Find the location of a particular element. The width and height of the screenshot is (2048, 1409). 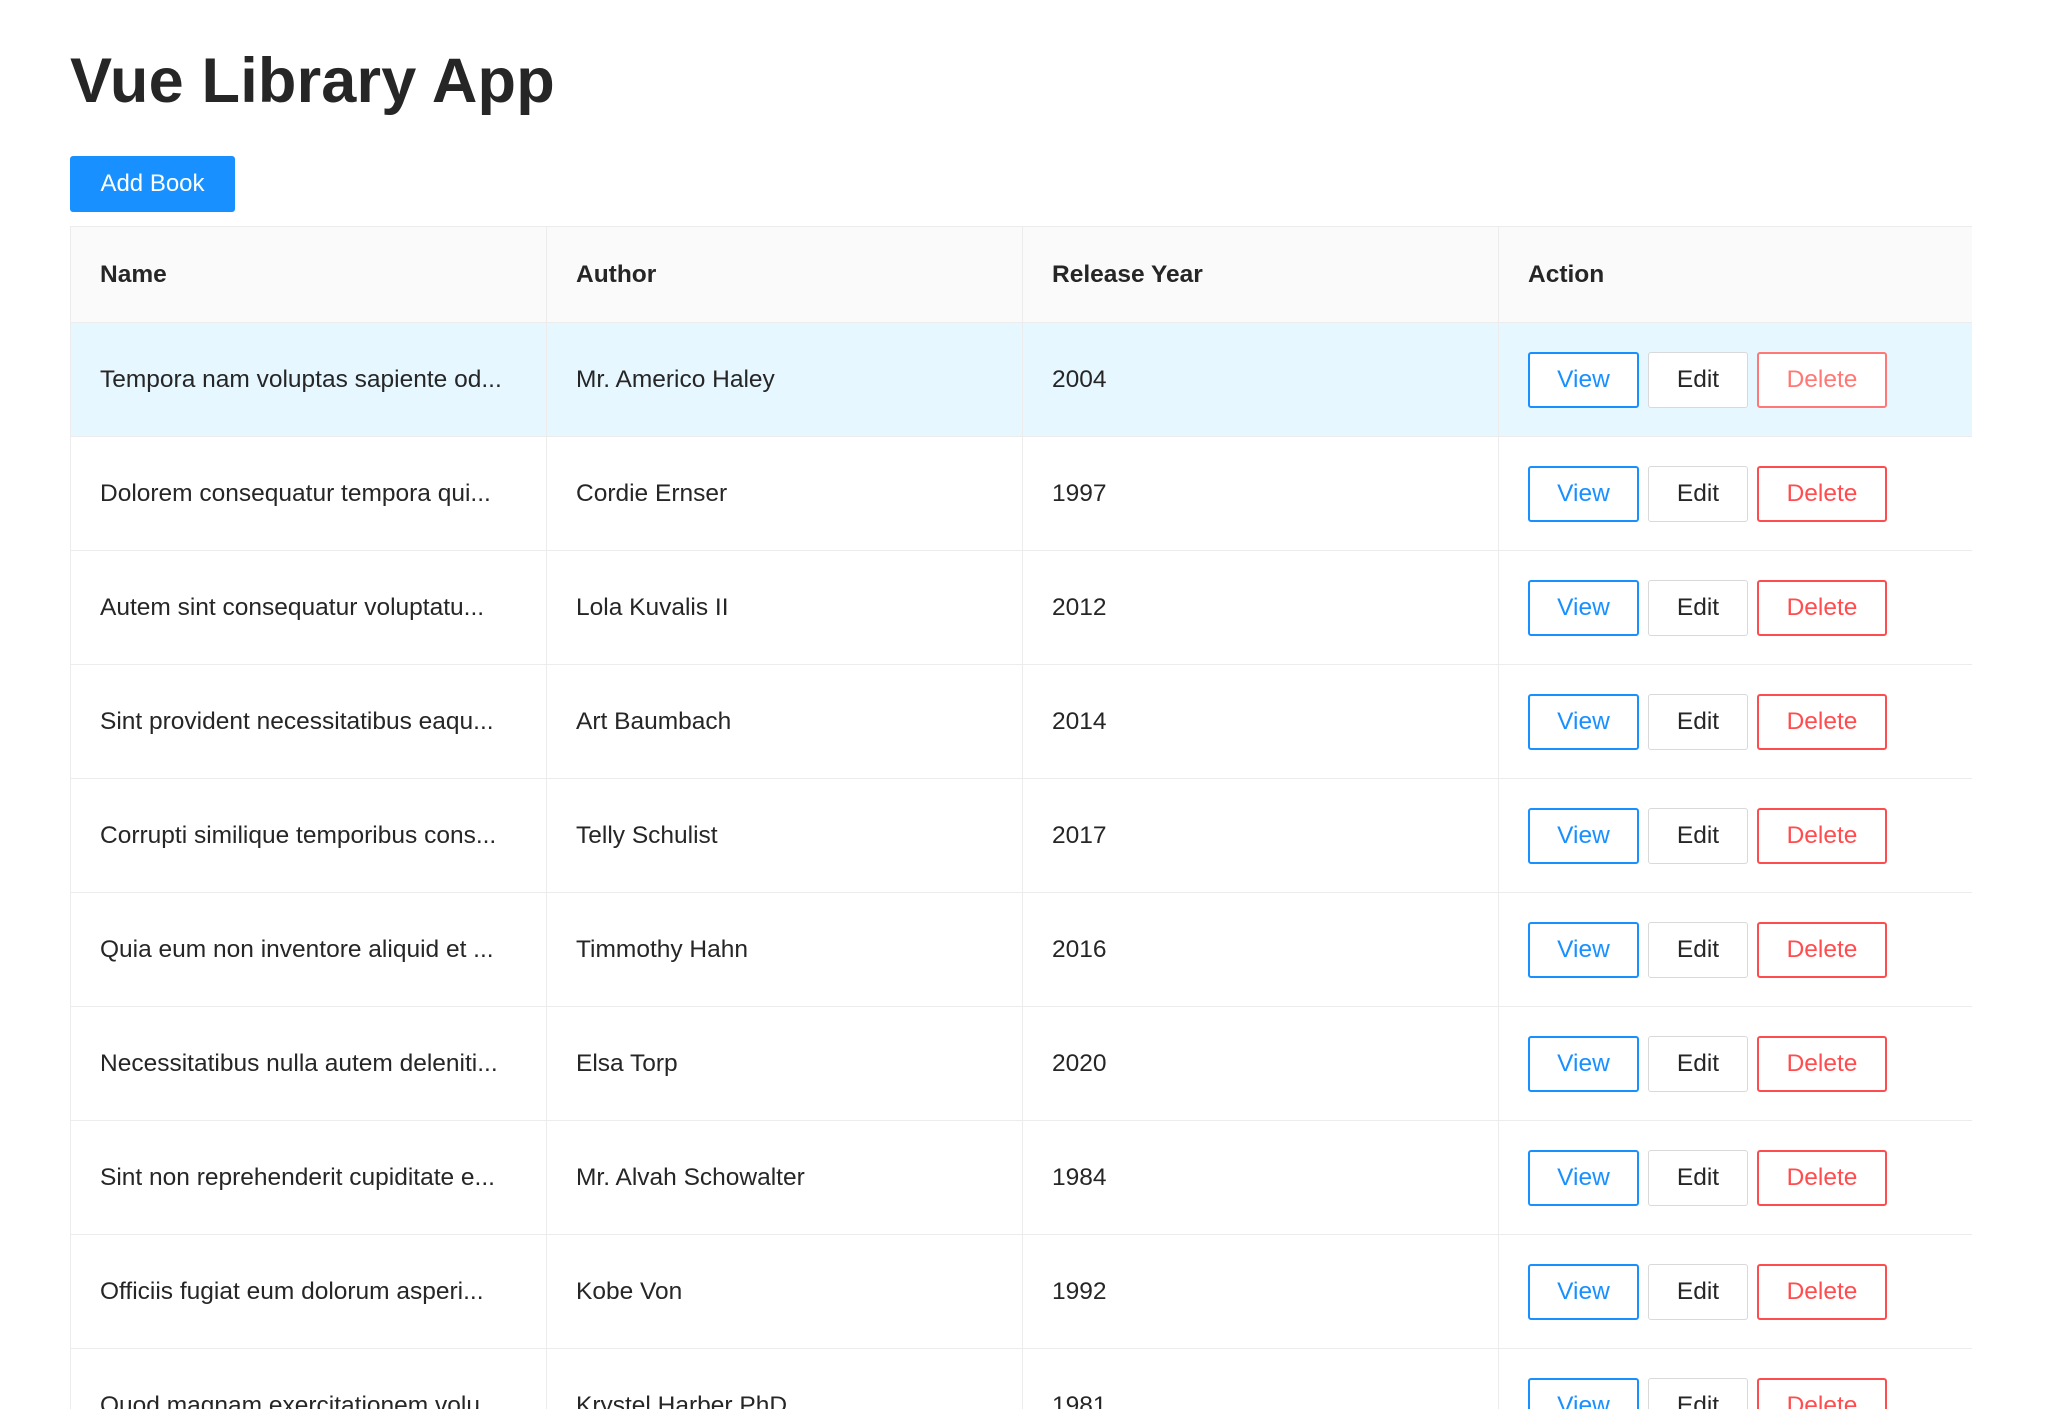

book-year-cell: 1984 is located at coordinates (1260, 1177).